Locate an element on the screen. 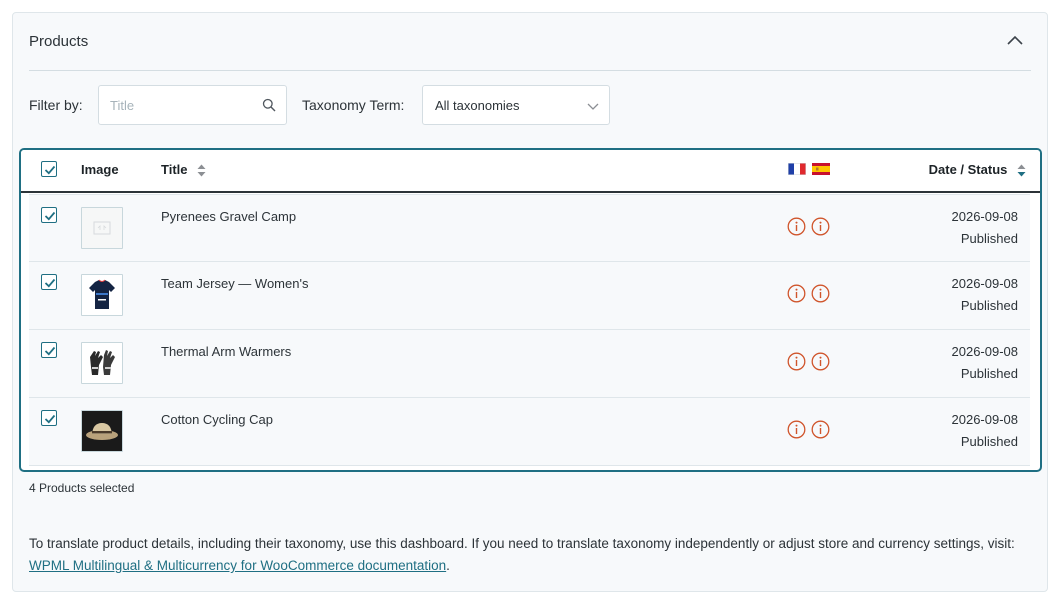  header-title: Title is located at coordinates (183, 169).